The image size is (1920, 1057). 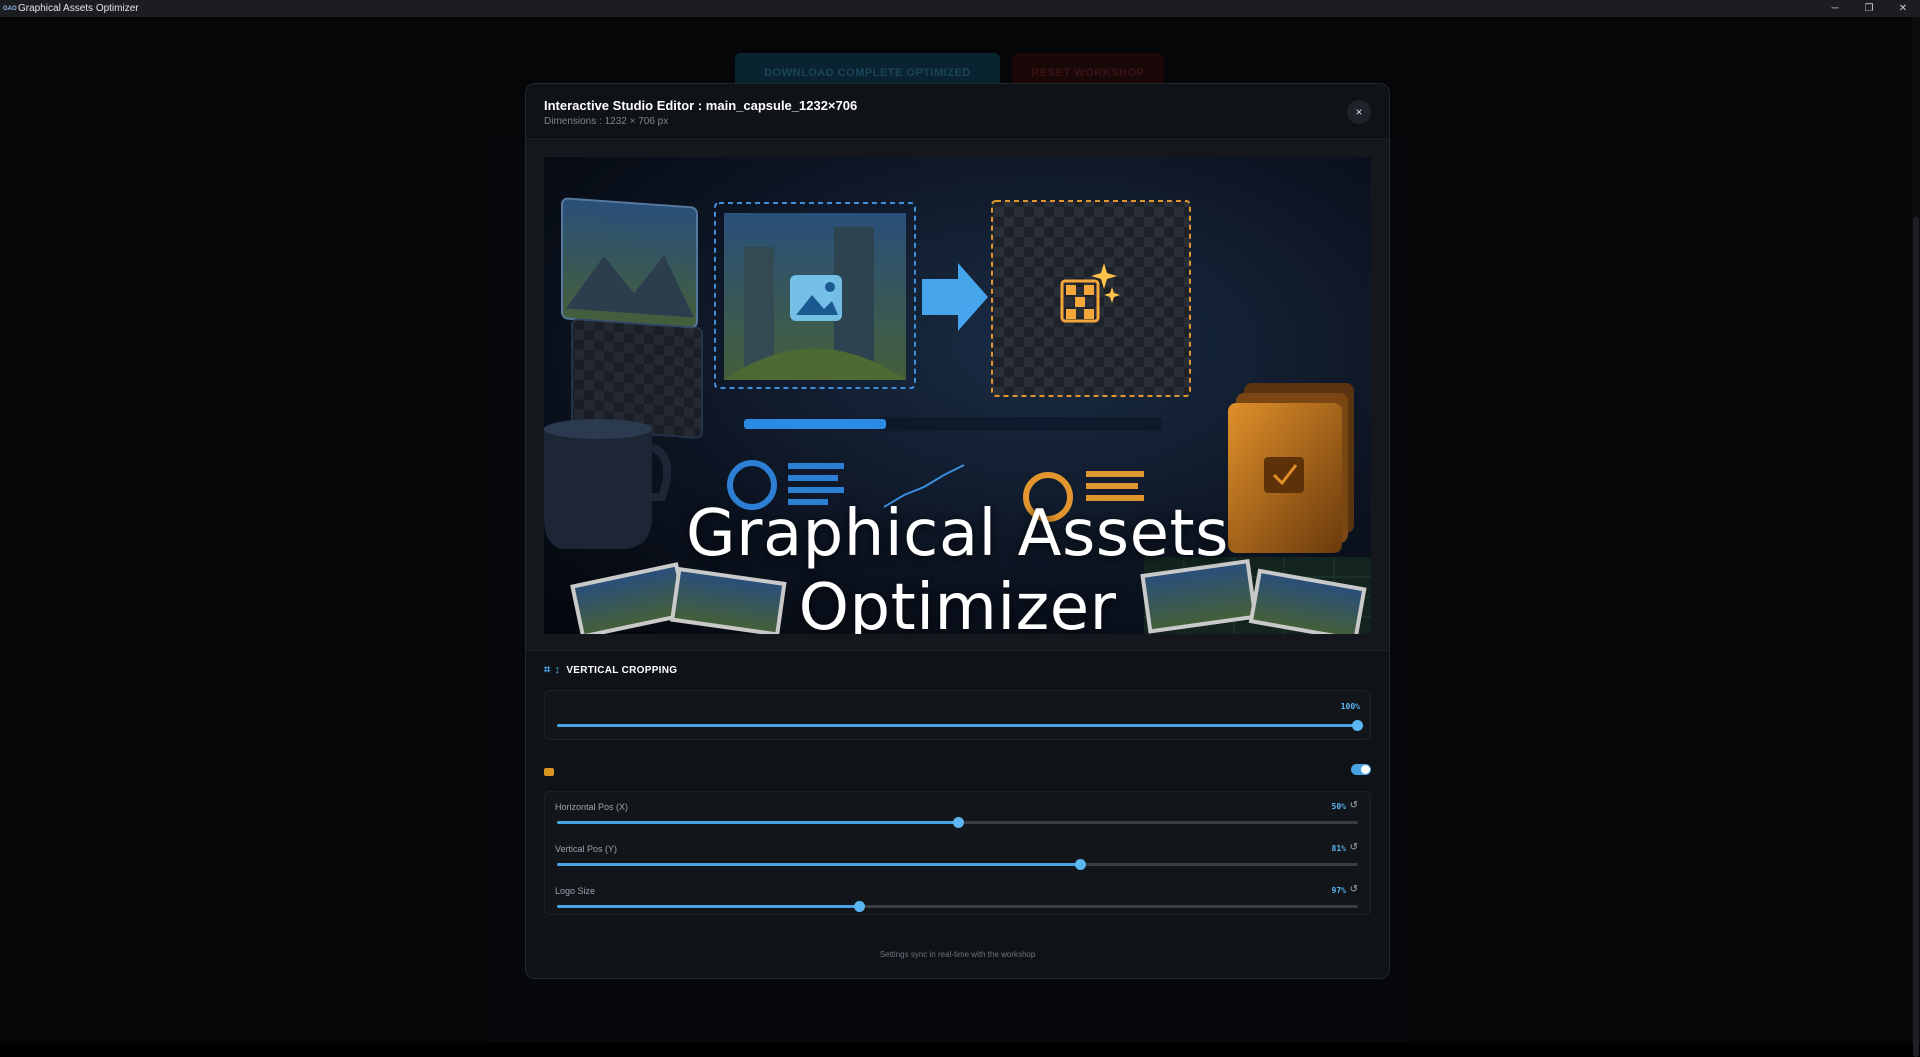 I want to click on horizontal-pos-value: 50%, so click(x=1338, y=806).